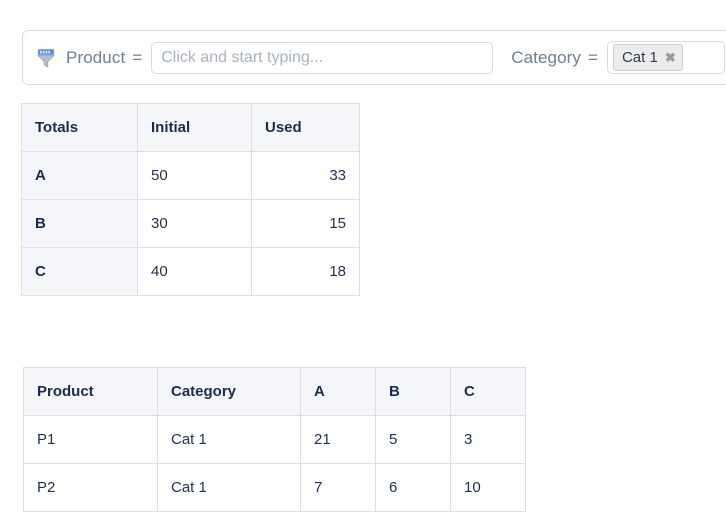  I want to click on products-row-c: 10, so click(488, 487).